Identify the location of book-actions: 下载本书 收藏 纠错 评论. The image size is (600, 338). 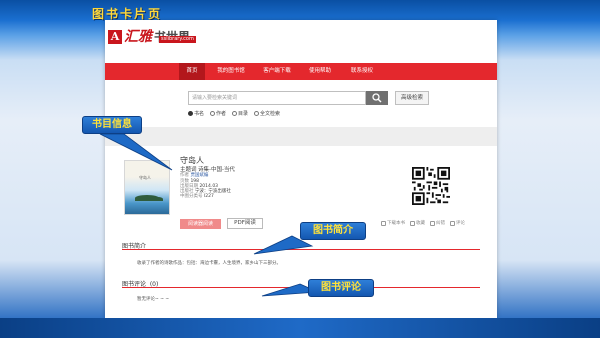
(423, 223).